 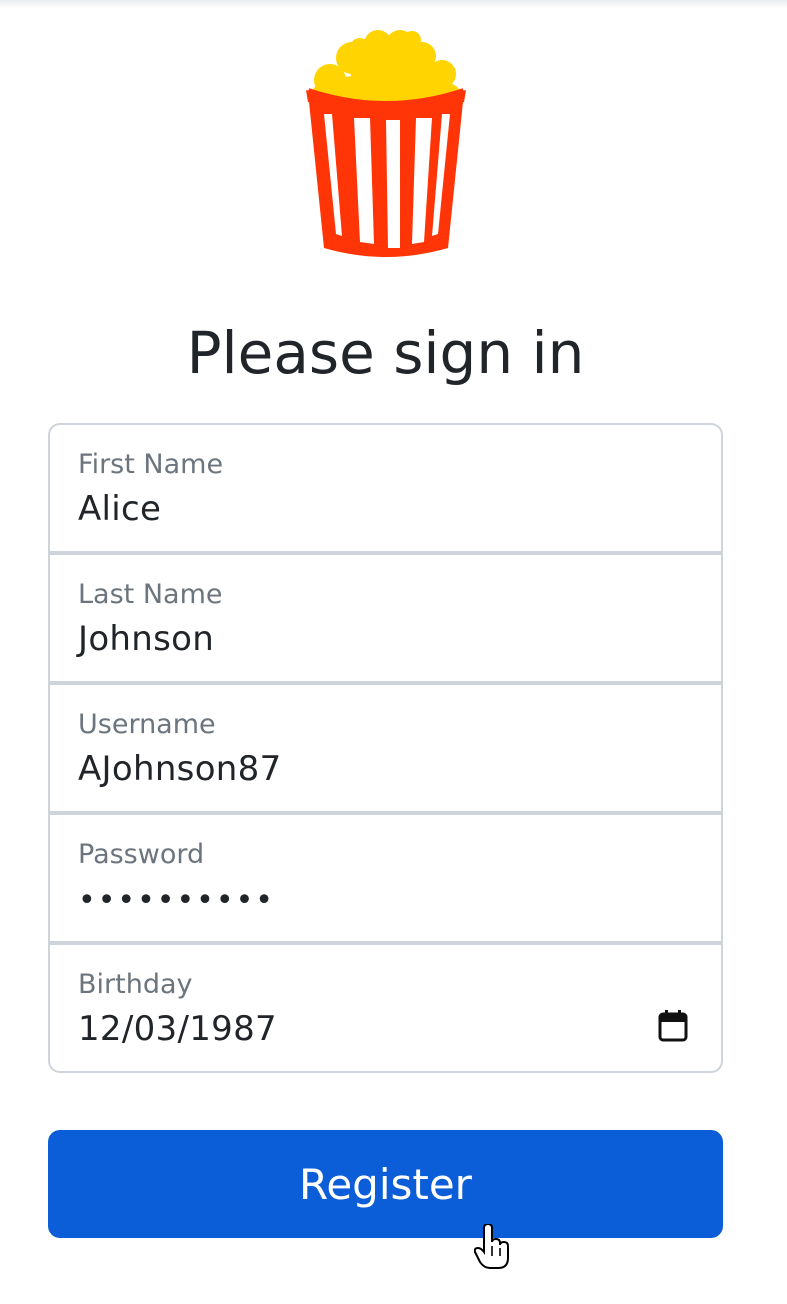 I want to click on password-field: Password ••••••••••, so click(x=385, y=878).